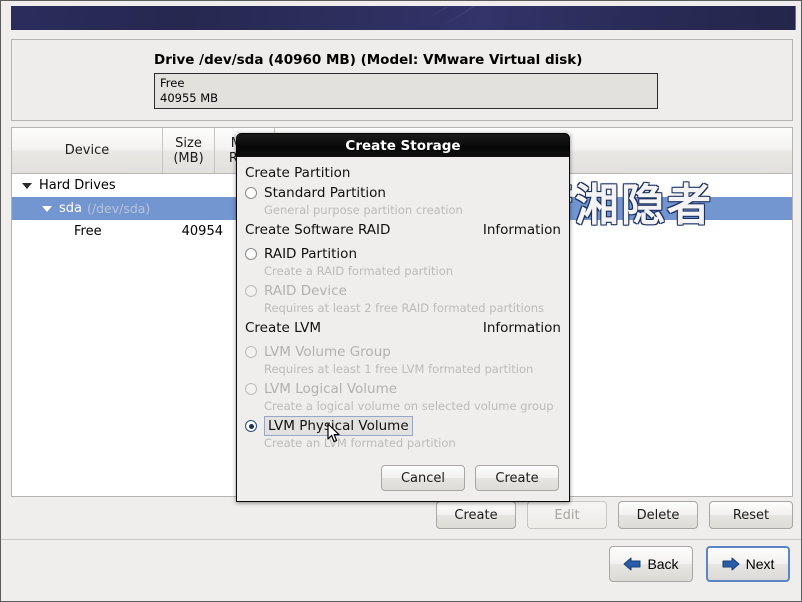  Describe the element at coordinates (517, 478) in the screenshot. I see `dialog-create-button: Create` at that location.